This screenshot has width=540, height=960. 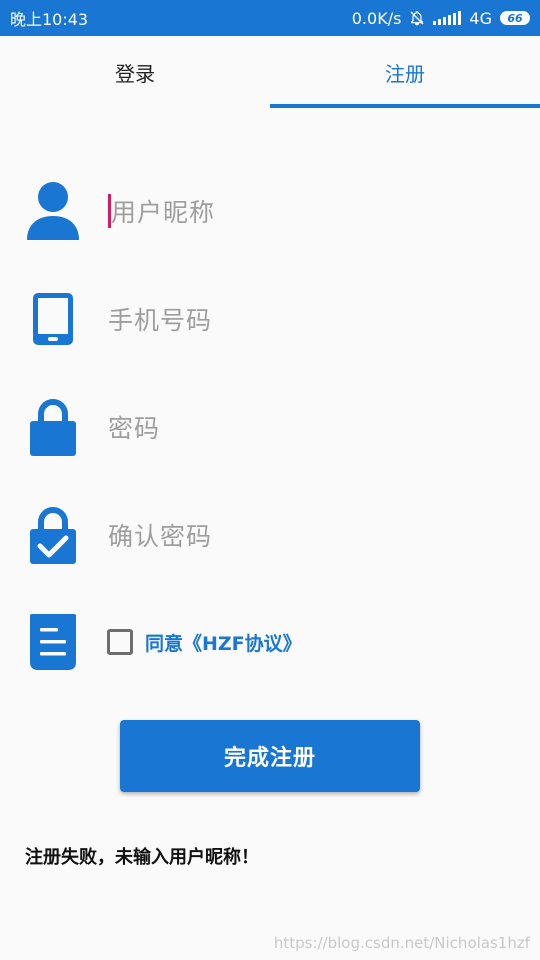 I want to click on lock-icon, so click(x=53, y=427).